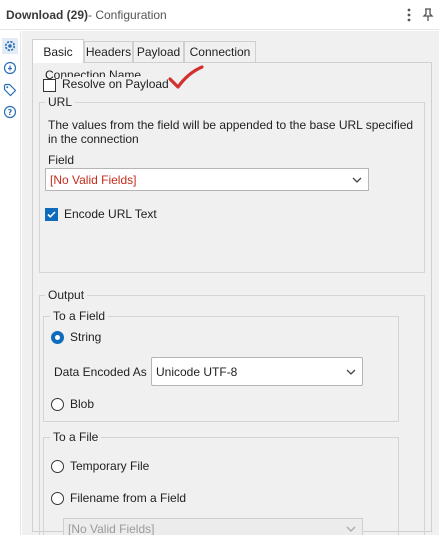 Image resolution: width=439 pixels, height=535 pixels. I want to click on more-vertical-icon, so click(409, 15).